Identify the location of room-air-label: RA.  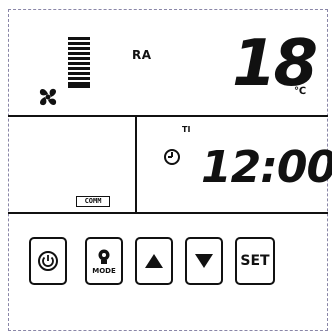
(142, 55).